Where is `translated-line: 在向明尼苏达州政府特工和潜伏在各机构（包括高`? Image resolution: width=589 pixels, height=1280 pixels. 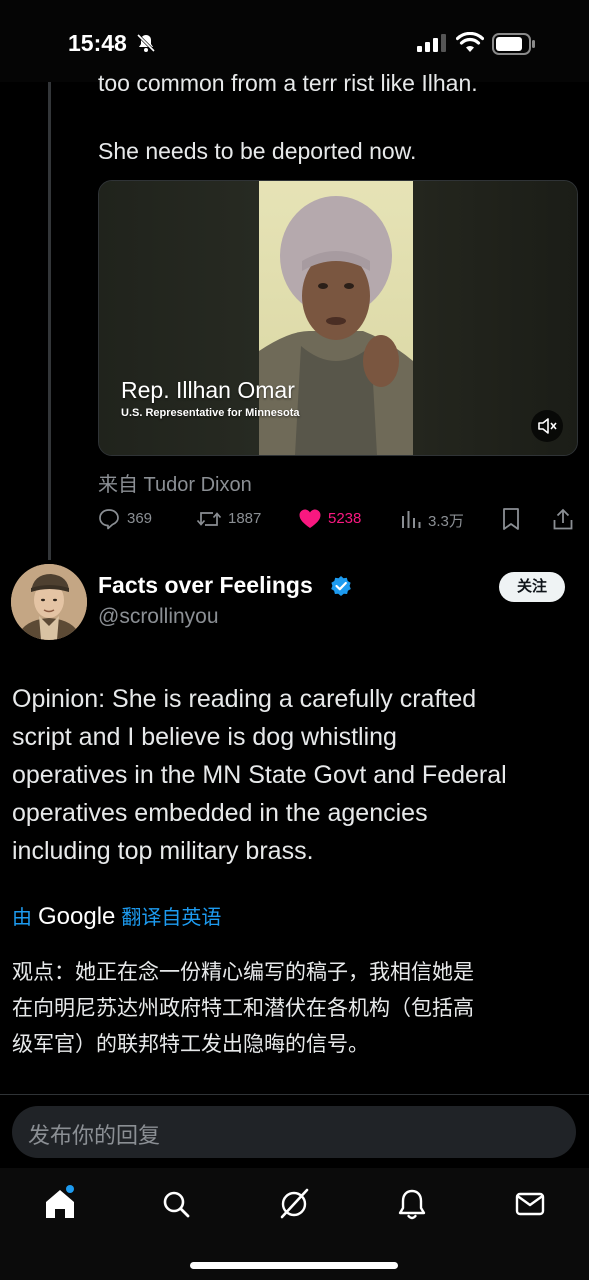
translated-line: 在向明尼苏达州政府特工和潜伏在各机构（包括高 is located at coordinates (243, 1008).